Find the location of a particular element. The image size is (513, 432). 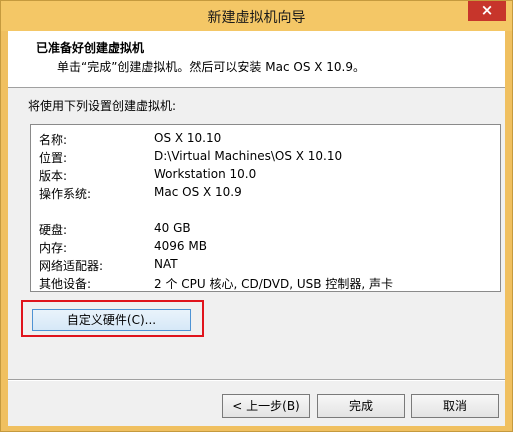

setting-value: OS X 10.10 is located at coordinates (188, 138).